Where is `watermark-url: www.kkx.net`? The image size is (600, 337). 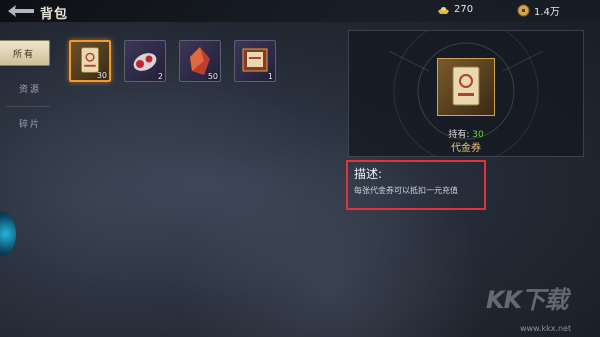
watermark-url: www.kkx.net is located at coordinates (546, 328).